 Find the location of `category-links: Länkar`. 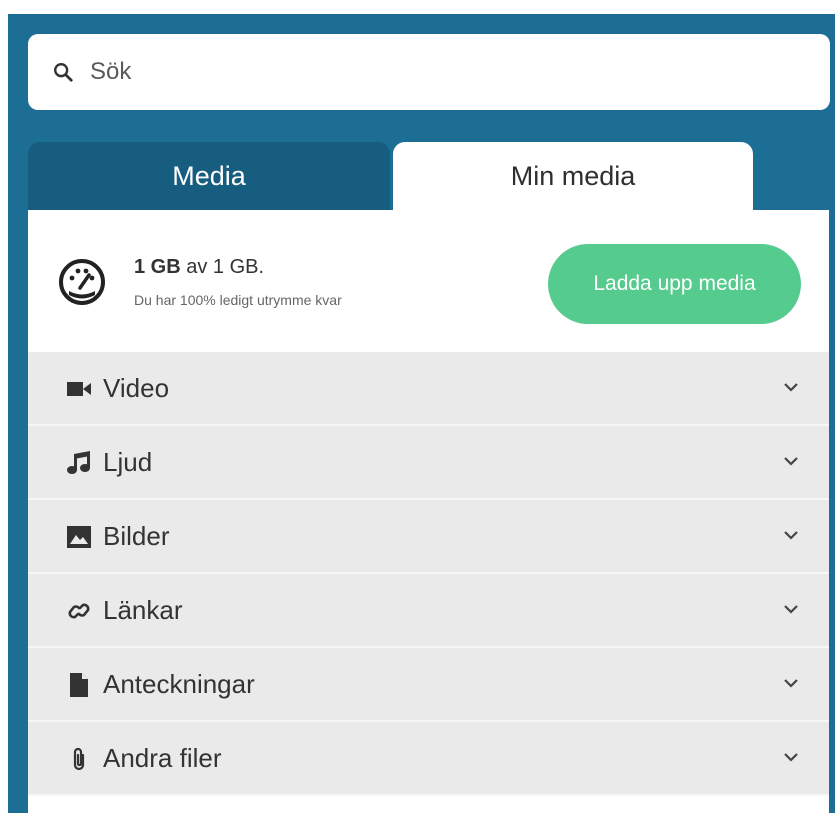

category-links: Länkar is located at coordinates (428, 611).